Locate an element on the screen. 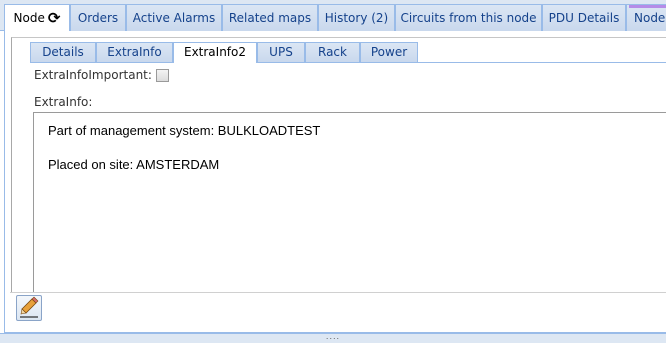 The height and width of the screenshot is (343, 666). edit-button is located at coordinates (29, 308).